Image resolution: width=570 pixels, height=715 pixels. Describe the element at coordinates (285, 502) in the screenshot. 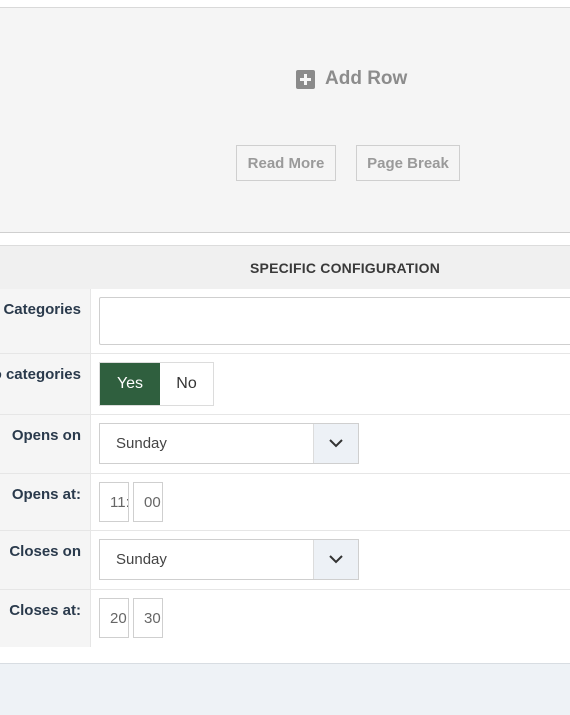

I see `opens-at-row: Opens at: 11: 00` at that location.